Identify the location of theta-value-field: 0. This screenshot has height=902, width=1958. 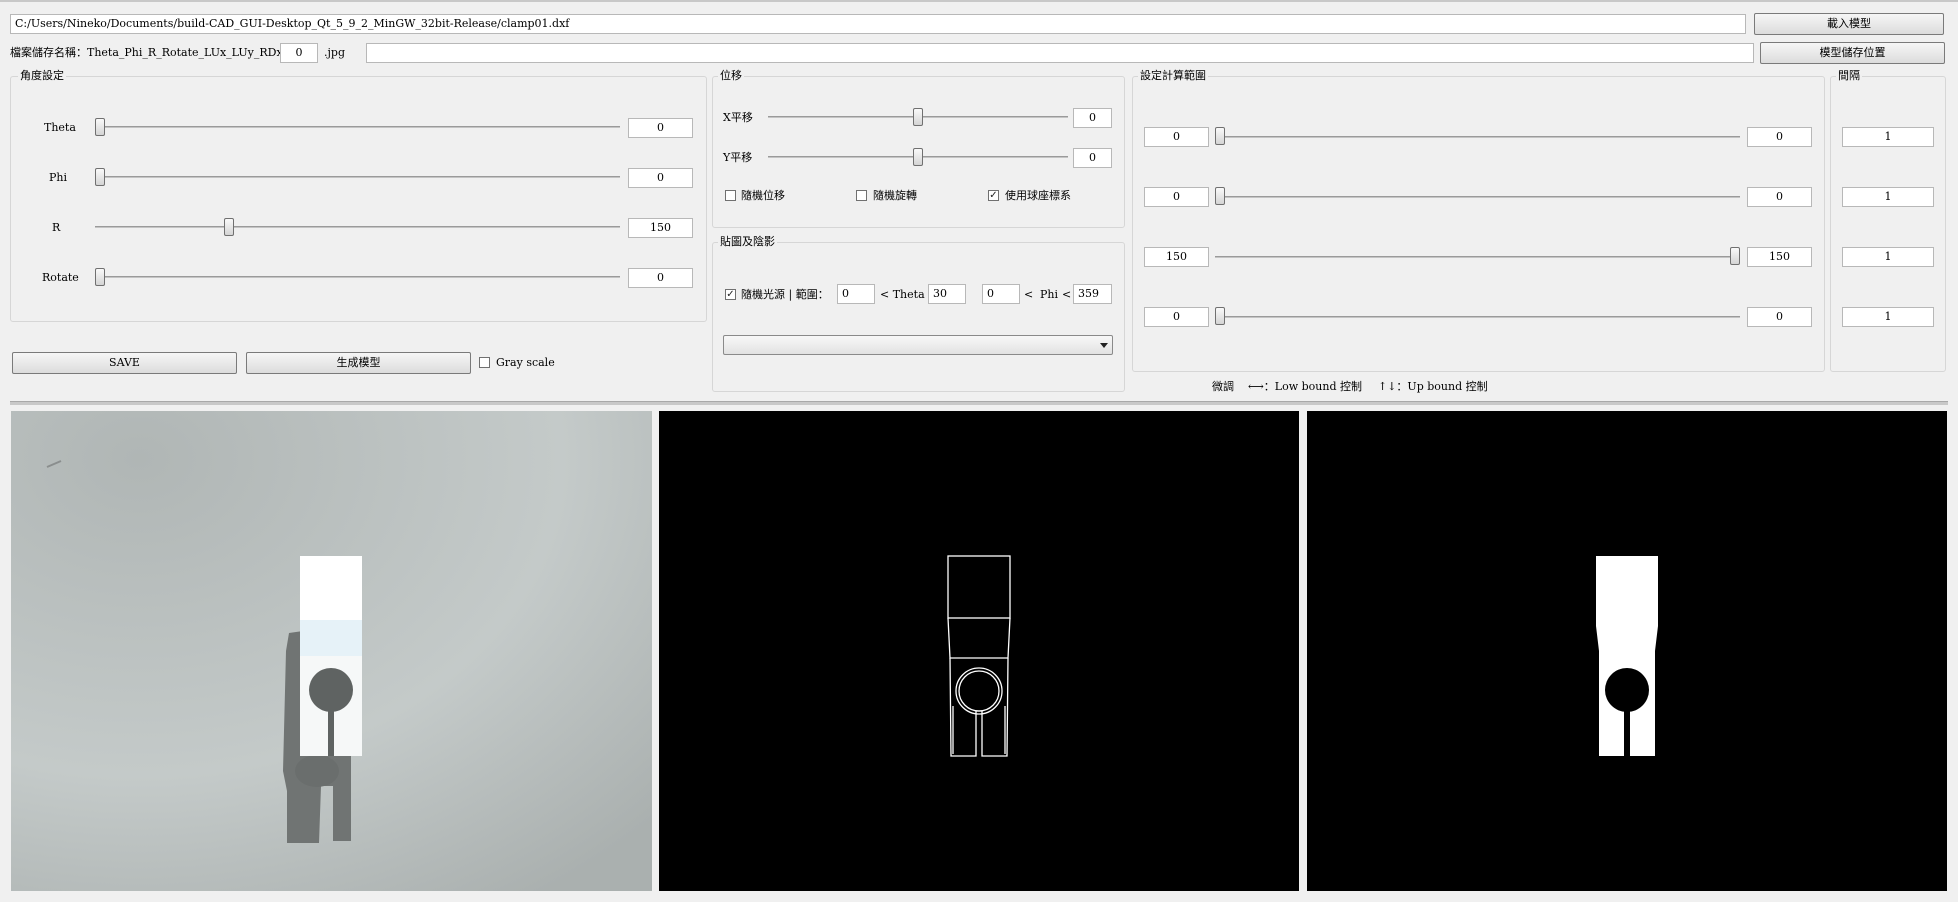
(660, 128).